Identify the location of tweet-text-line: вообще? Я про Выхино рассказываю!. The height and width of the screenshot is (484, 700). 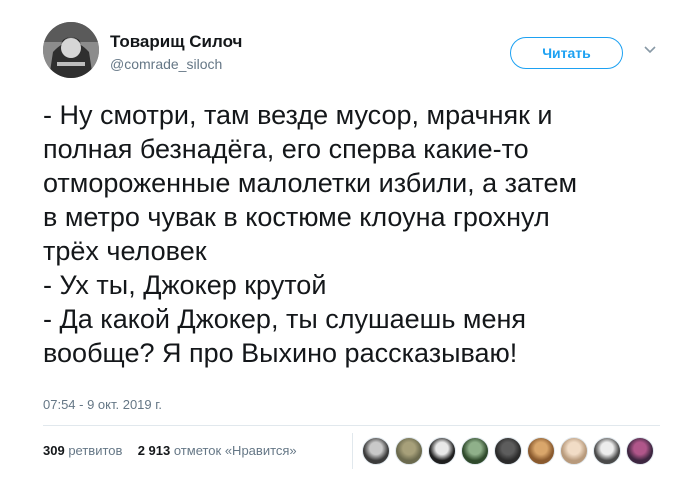
(280, 353).